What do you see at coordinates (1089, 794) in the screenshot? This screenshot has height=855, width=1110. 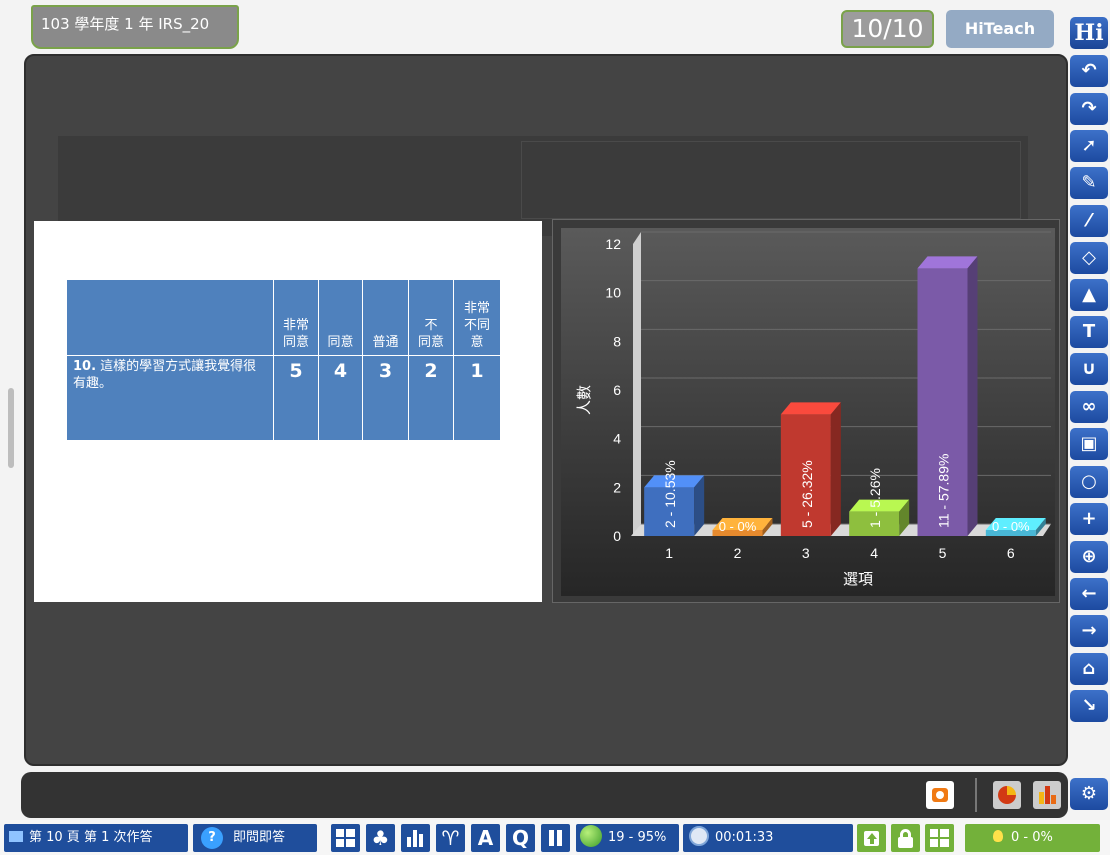 I see `settings-icon: ⚙` at bounding box center [1089, 794].